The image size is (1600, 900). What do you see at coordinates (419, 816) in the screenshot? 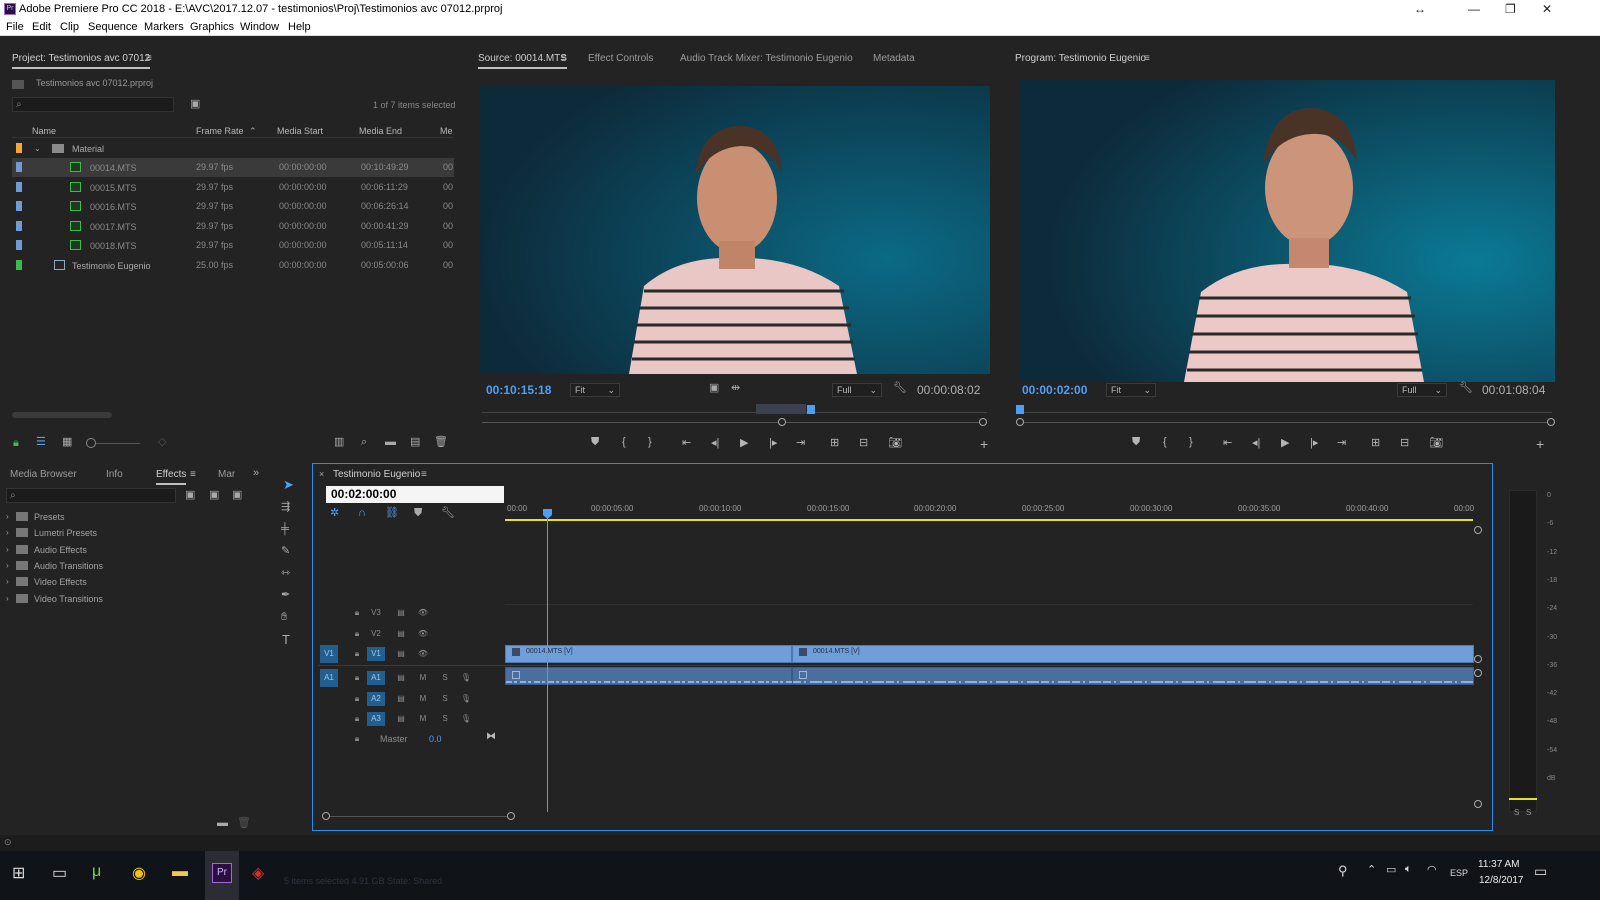
I see `timeline-zoom-bar` at bounding box center [419, 816].